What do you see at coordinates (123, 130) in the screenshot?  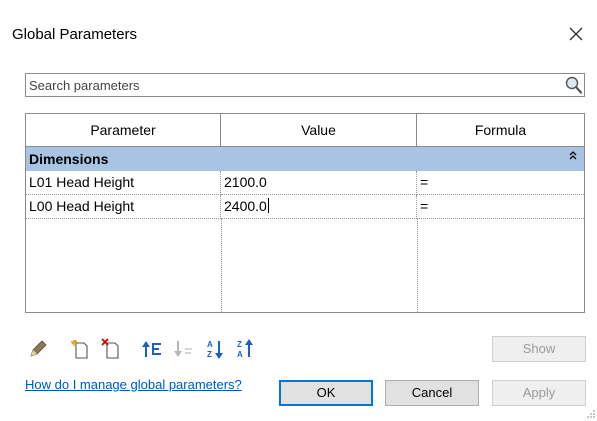 I see `column-header-parameter: Parameter` at bounding box center [123, 130].